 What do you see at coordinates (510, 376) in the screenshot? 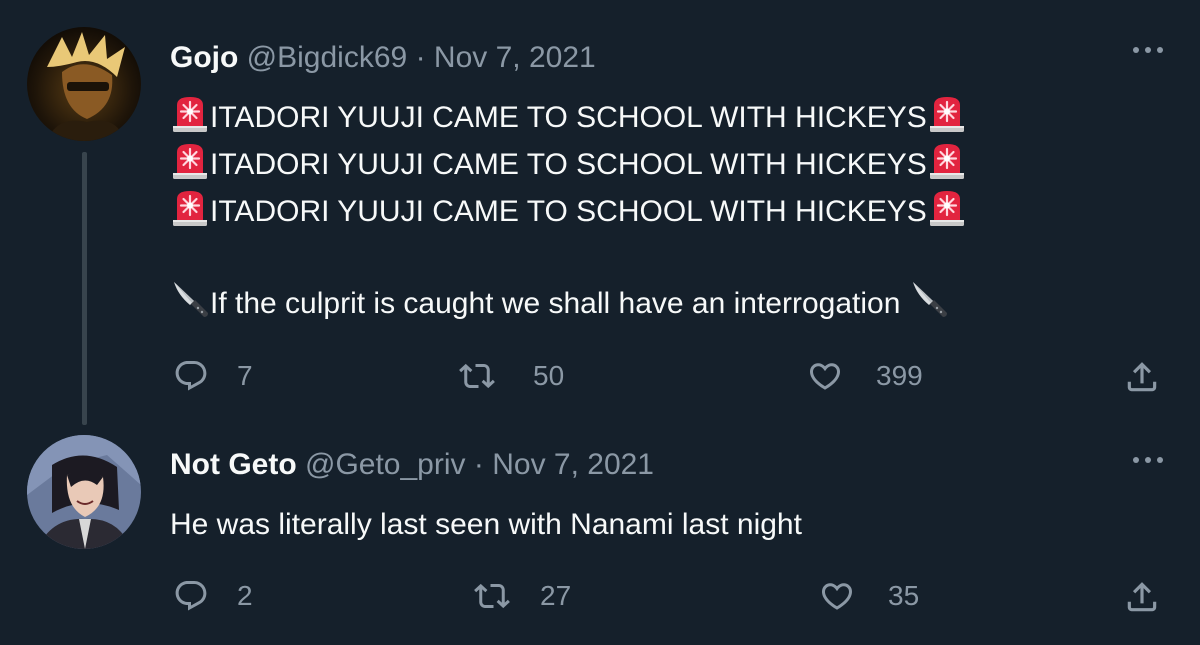
I see `retweet-button: 50` at bounding box center [510, 376].